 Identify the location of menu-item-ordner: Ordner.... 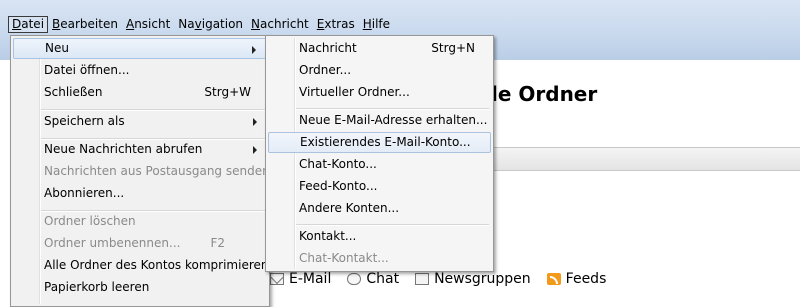
(379, 70).